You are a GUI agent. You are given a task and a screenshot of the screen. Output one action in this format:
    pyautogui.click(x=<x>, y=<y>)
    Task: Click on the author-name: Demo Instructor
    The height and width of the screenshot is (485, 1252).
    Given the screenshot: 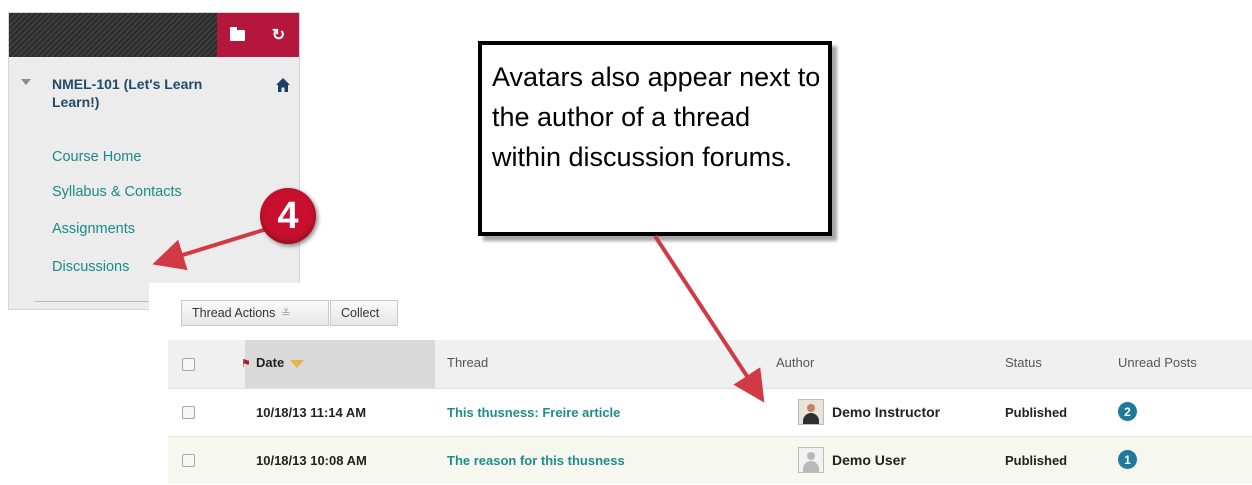 What is the action you would take?
    pyautogui.click(x=886, y=412)
    